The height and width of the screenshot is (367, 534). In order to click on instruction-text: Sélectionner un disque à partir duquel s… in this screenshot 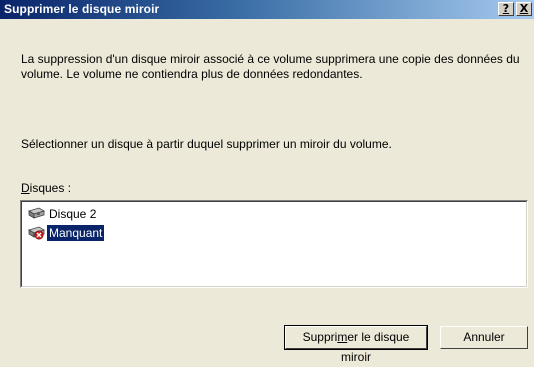, I will do `click(206, 144)`.